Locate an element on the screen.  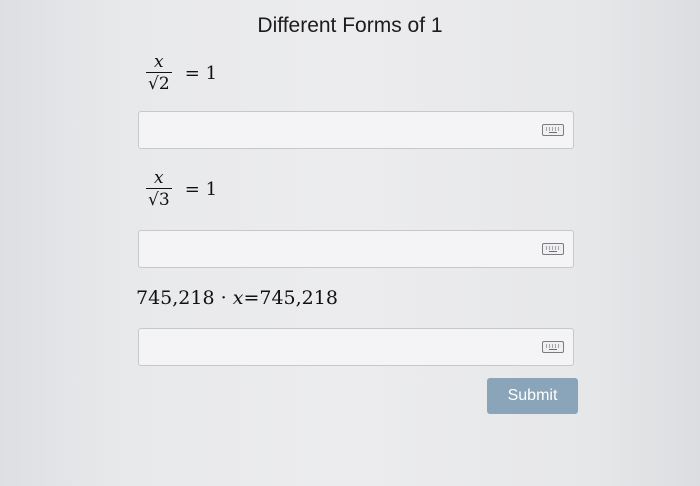
denominator-1: √2 is located at coordinates (159, 83).